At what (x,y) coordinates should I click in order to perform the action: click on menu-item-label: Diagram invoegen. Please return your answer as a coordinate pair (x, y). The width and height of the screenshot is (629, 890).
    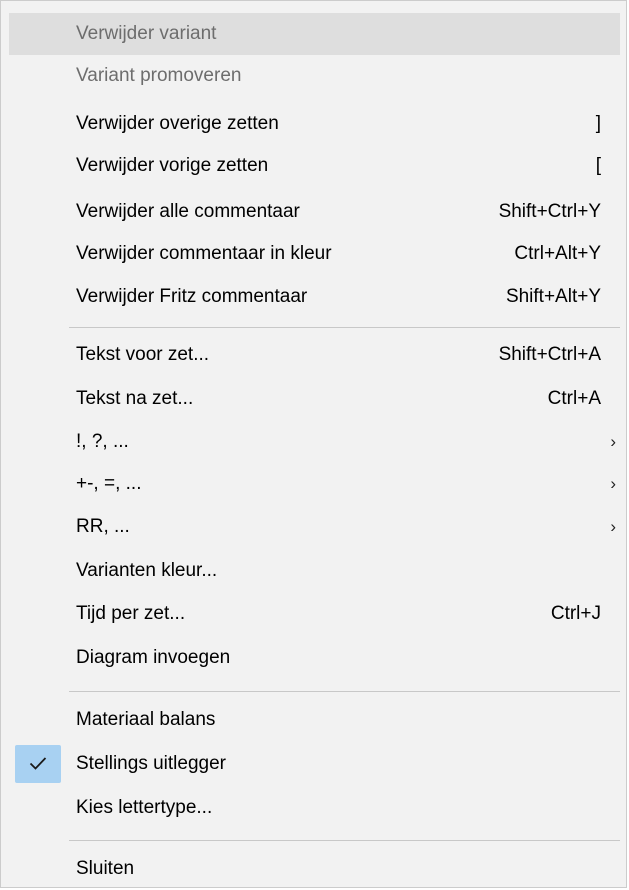
    Looking at the image, I should click on (153, 657).